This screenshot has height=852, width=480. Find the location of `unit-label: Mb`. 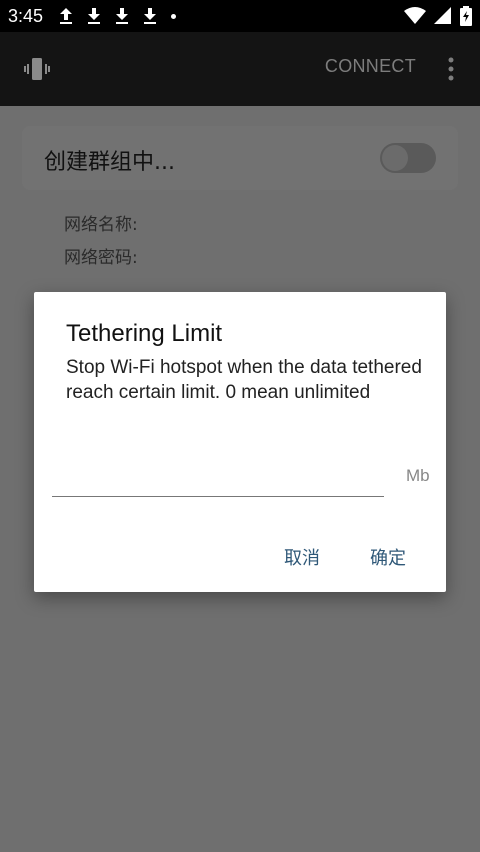

unit-label: Mb is located at coordinates (418, 475).